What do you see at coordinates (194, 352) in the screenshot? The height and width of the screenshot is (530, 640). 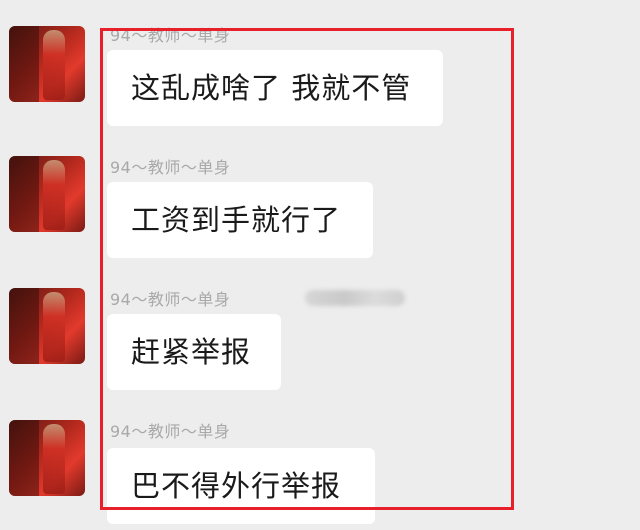 I see `message-bubble: 赶紧举报` at bounding box center [194, 352].